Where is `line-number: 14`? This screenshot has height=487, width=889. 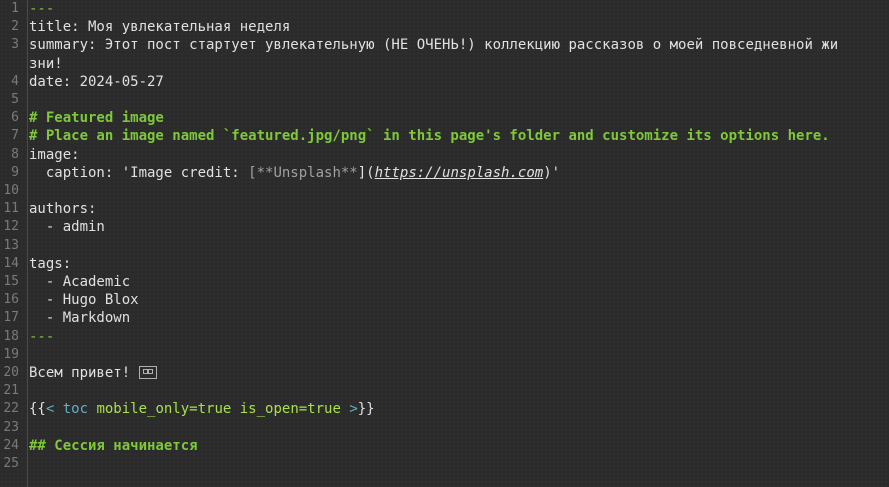 line-number: 14 is located at coordinates (11, 263).